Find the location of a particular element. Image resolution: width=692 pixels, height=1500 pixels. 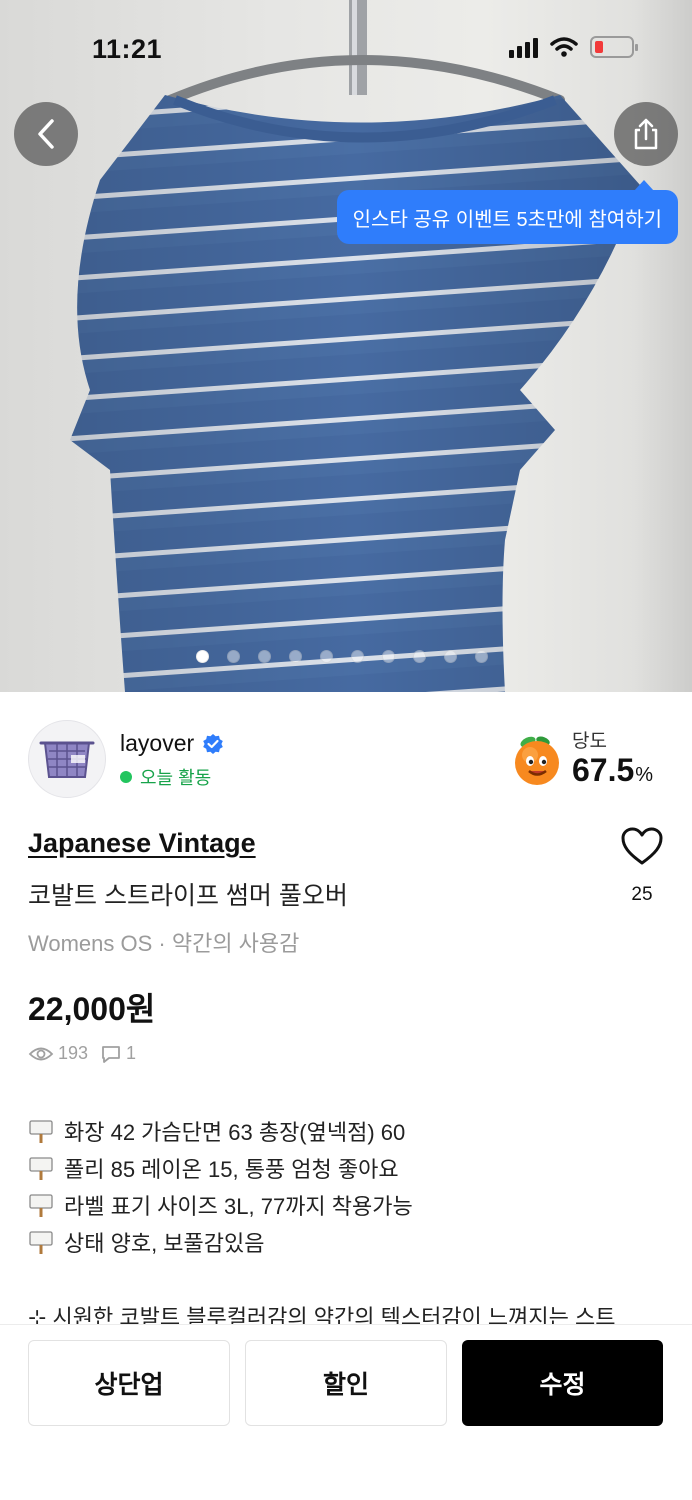

product-meta: Womens OS · 약간의 사용감 is located at coordinates (164, 943).